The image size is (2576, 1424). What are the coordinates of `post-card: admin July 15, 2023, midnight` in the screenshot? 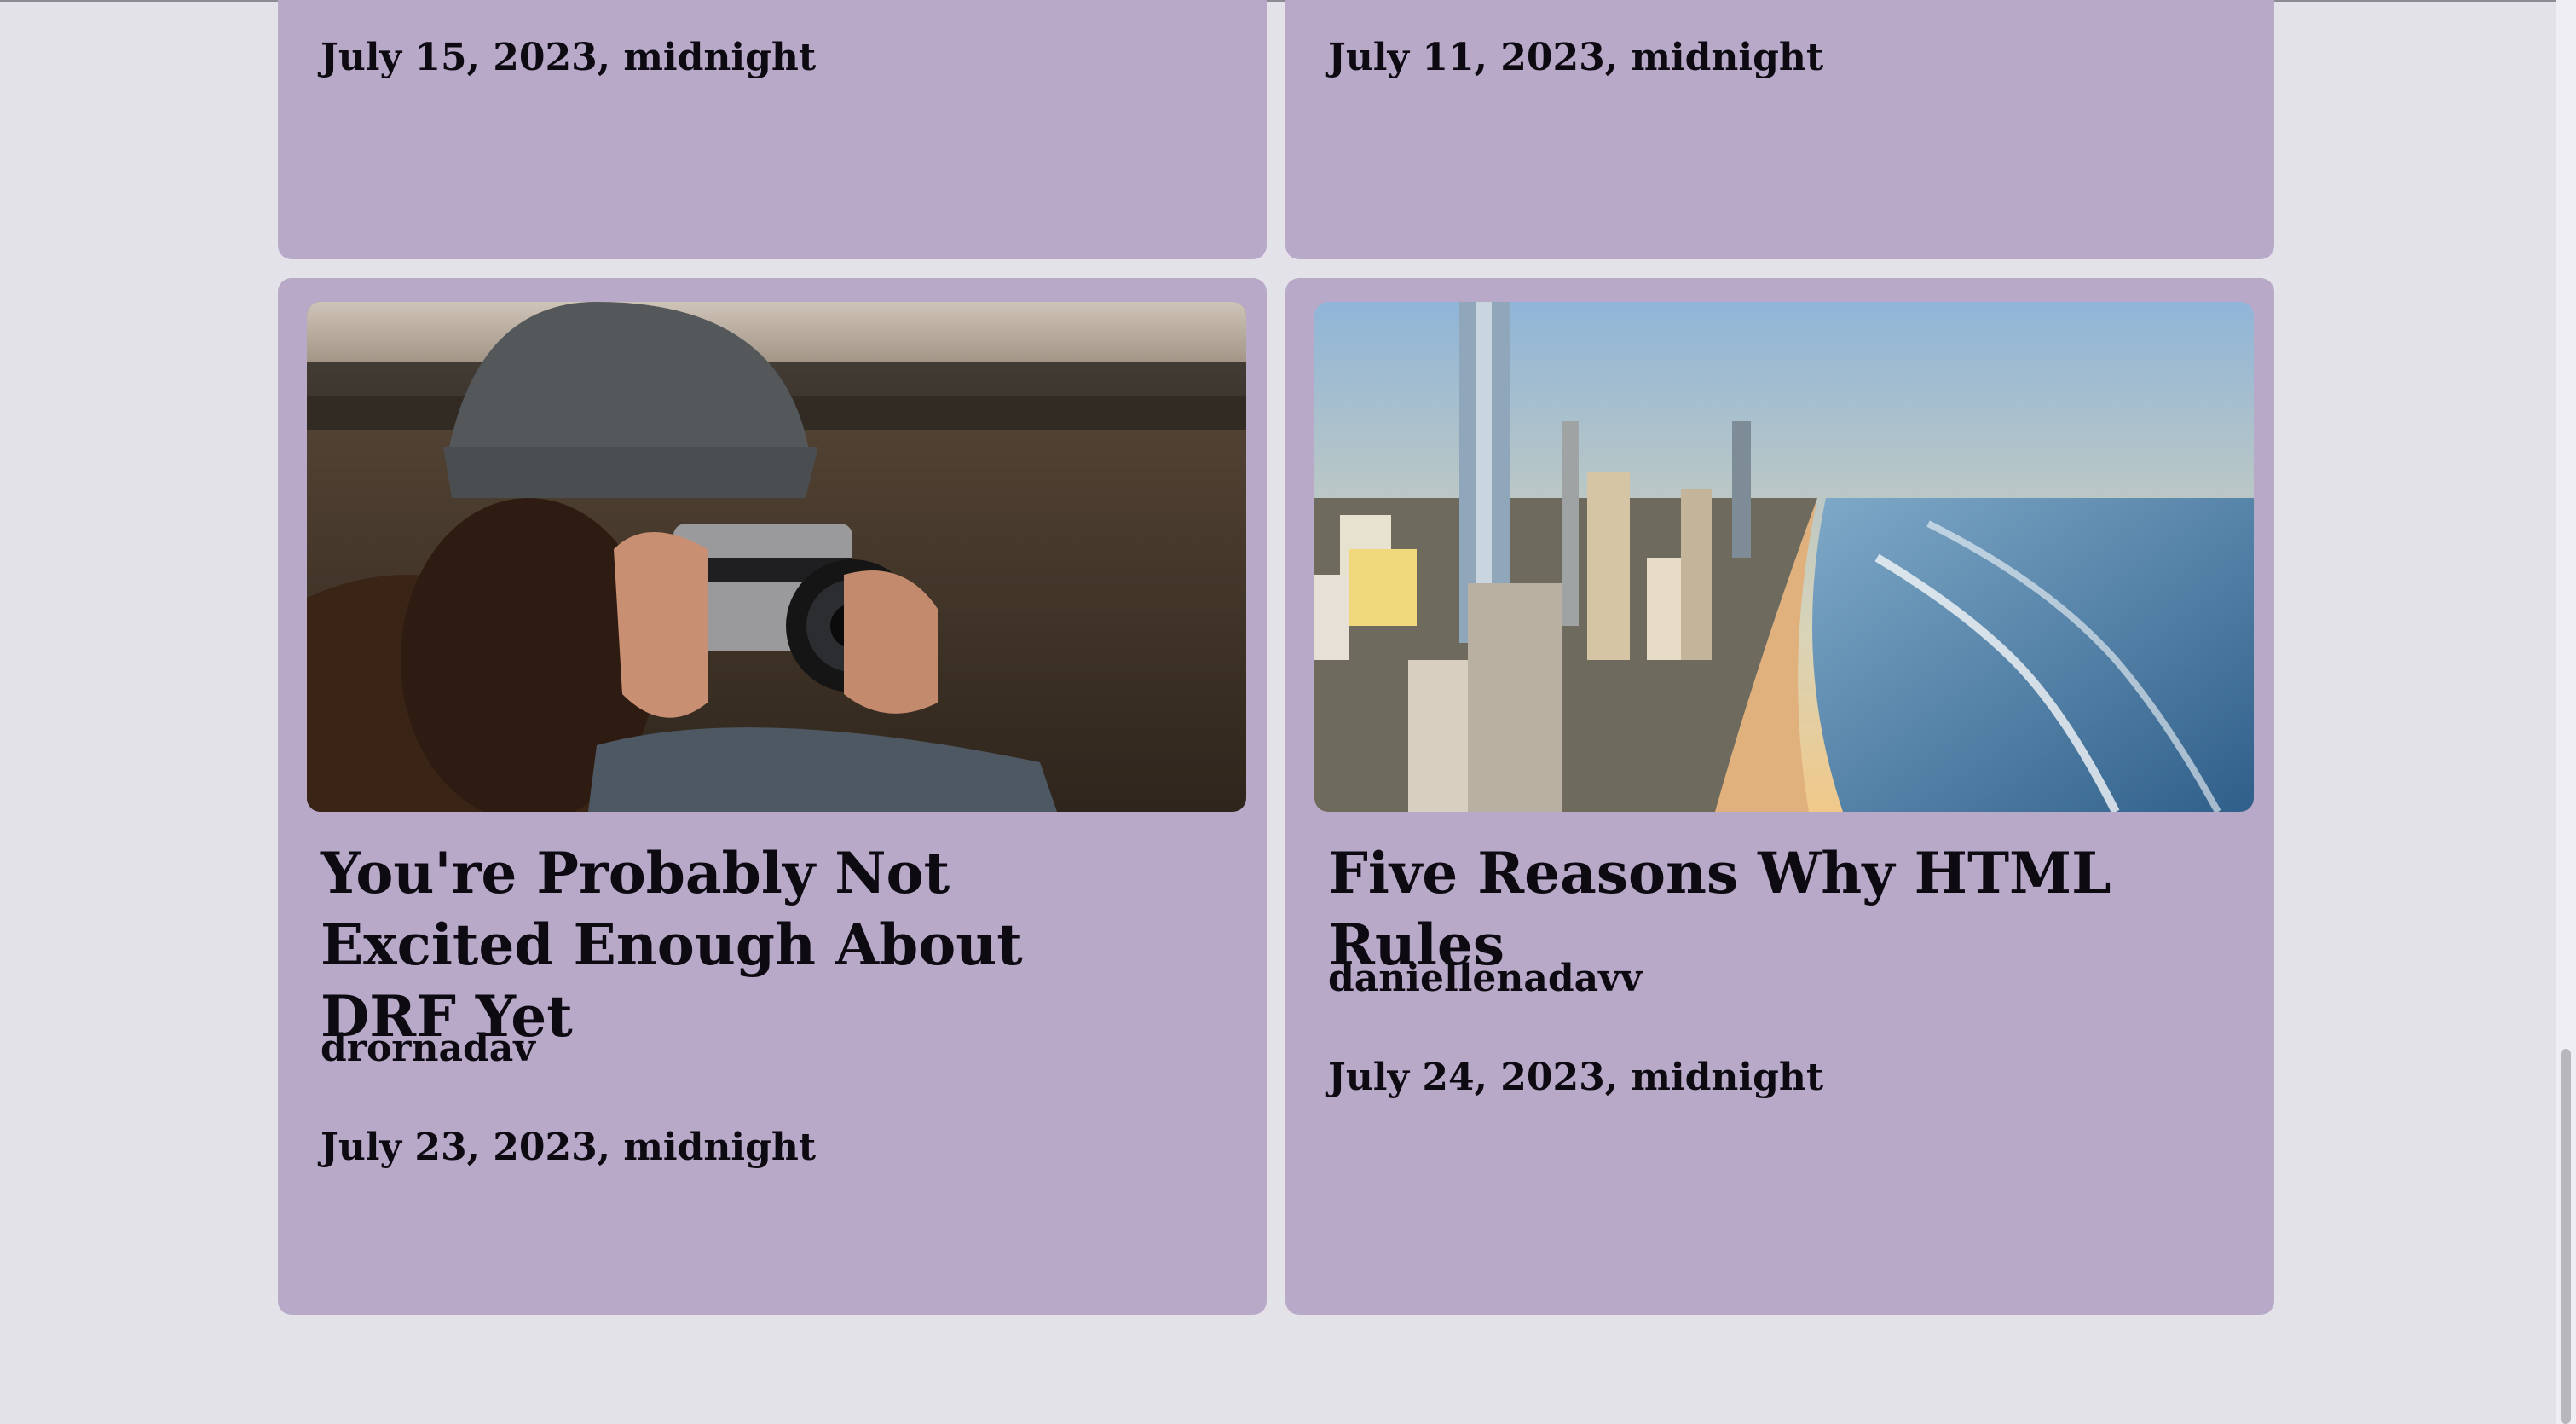 It's located at (772, 129).